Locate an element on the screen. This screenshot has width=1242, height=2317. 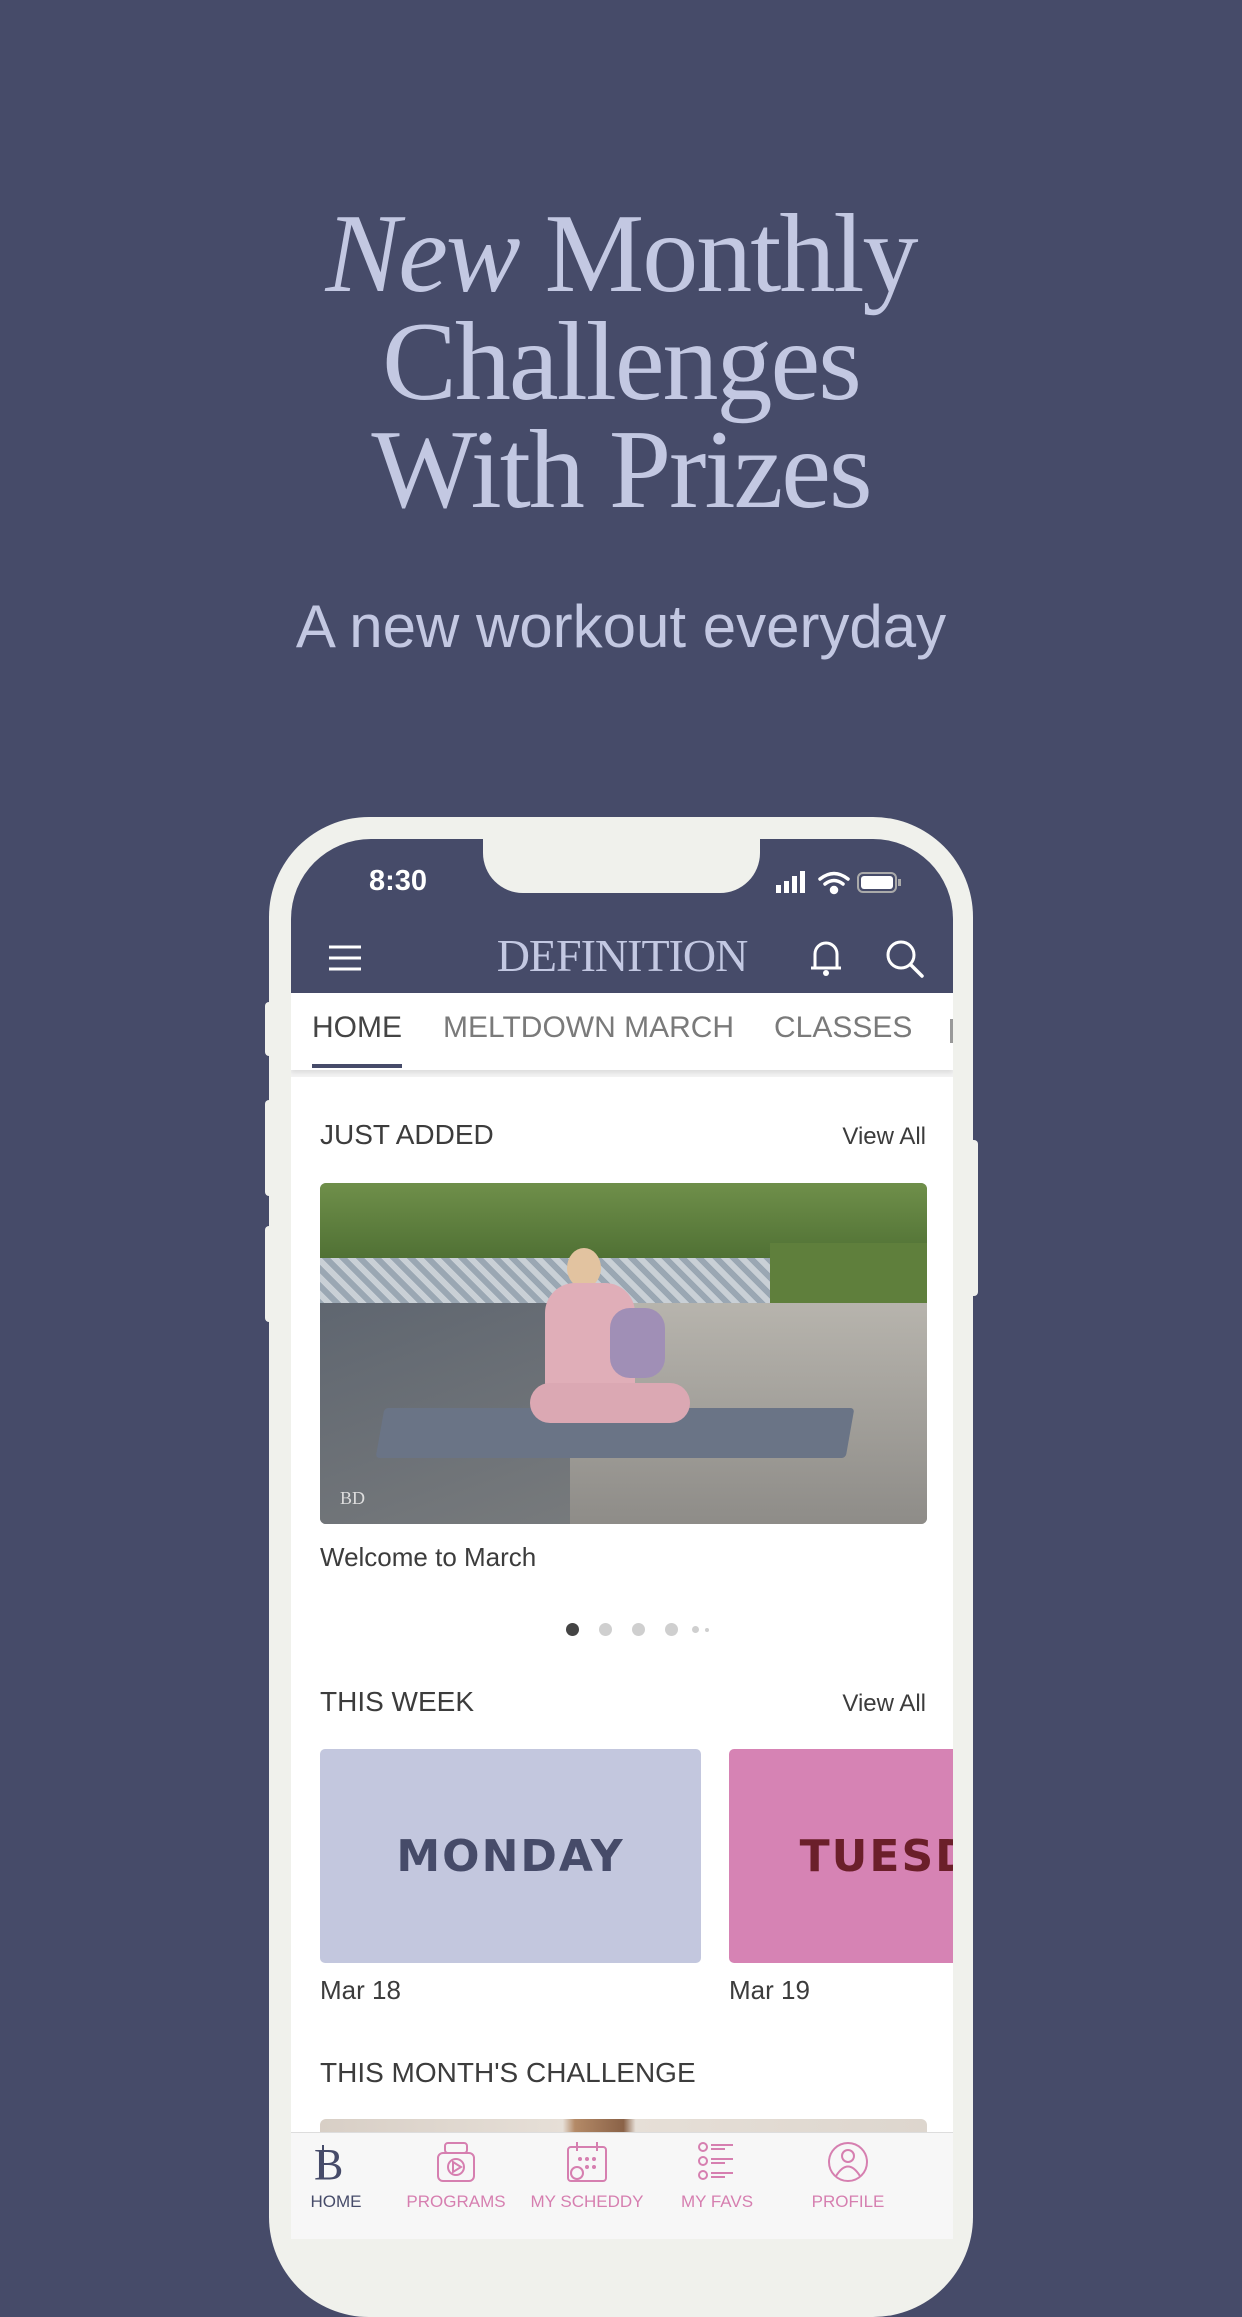
nav-label: PROFILE is located at coordinates (848, 2201).